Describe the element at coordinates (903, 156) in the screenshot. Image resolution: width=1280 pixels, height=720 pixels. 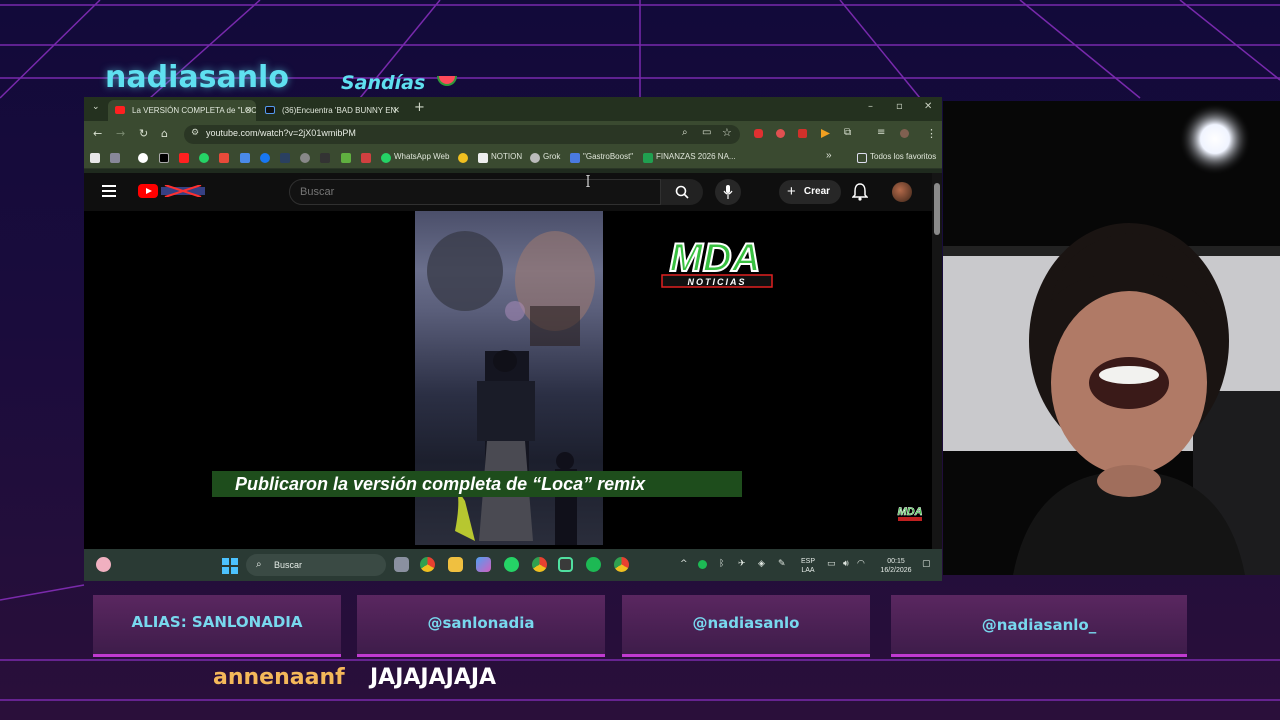
I see `bookmark-all-favorites: Todos los favoritos` at that location.